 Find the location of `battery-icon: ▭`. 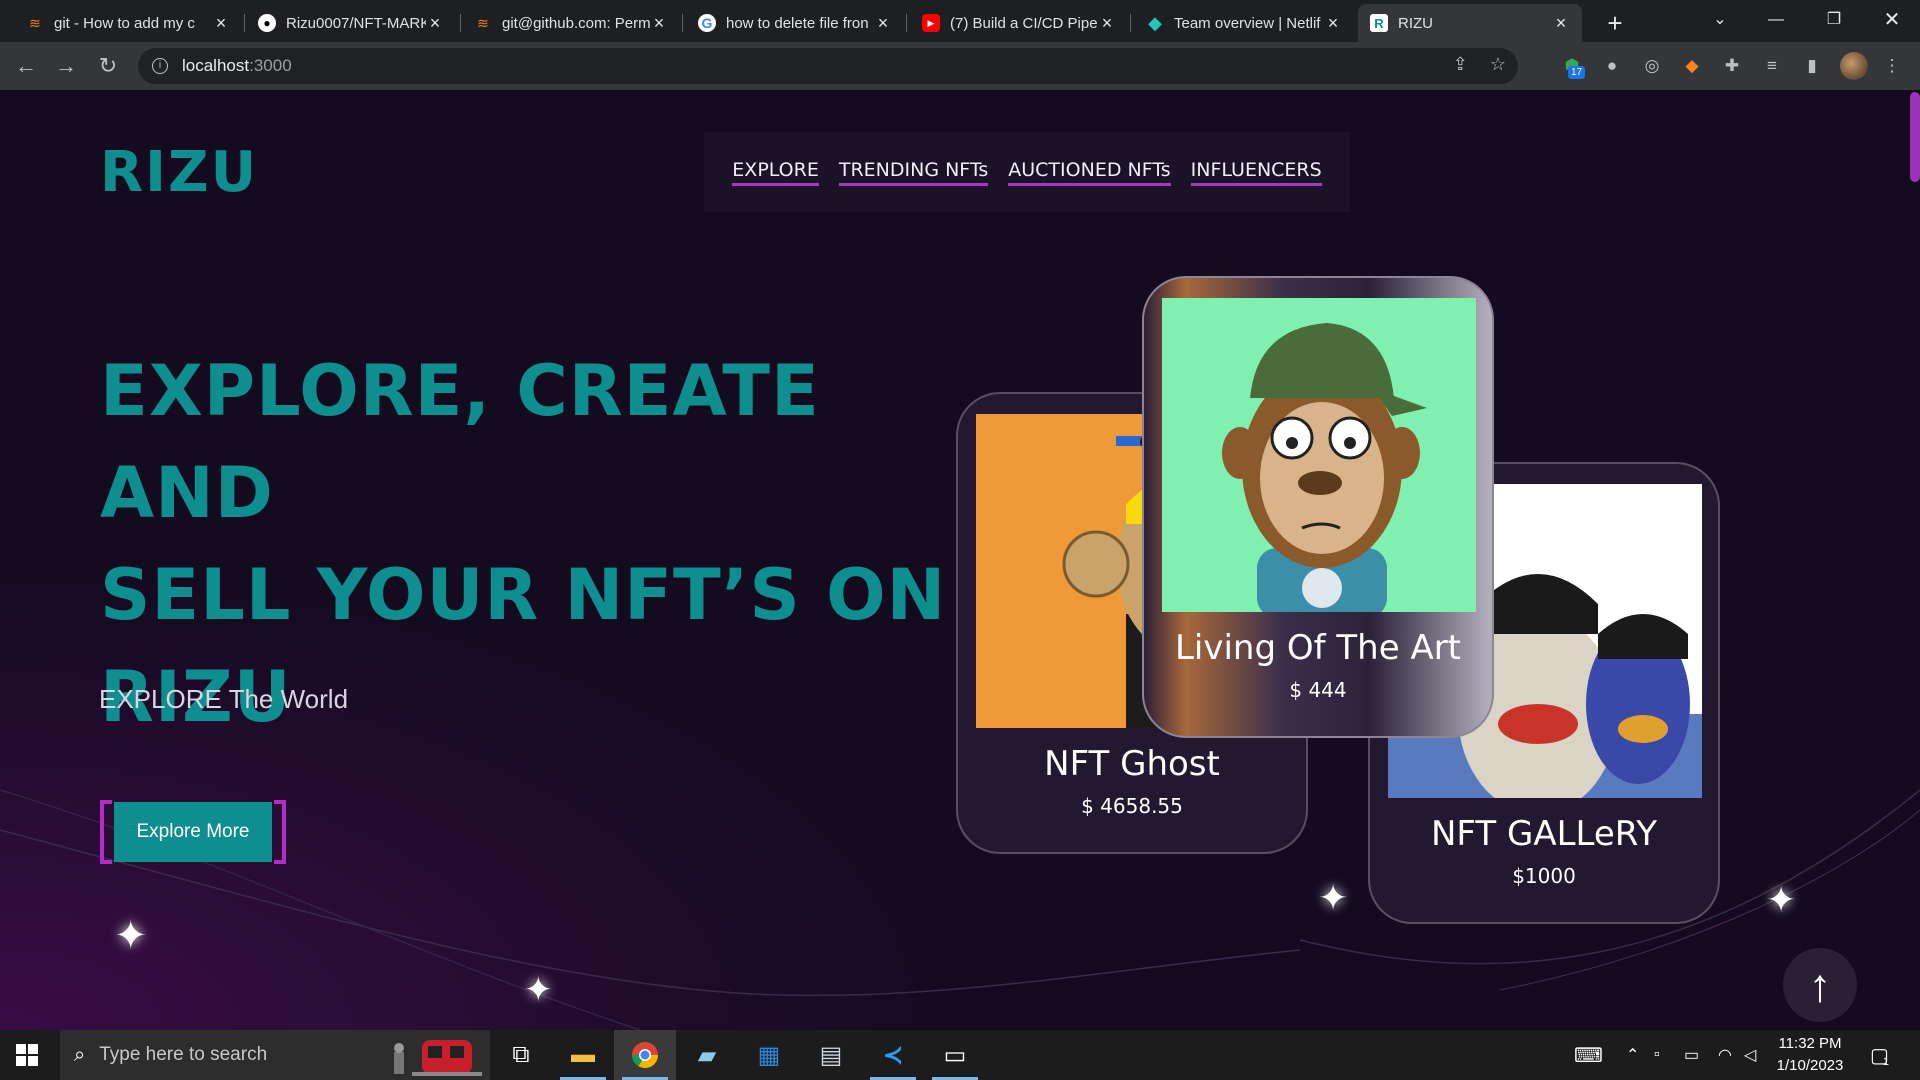

battery-icon: ▭ is located at coordinates (1691, 1055).